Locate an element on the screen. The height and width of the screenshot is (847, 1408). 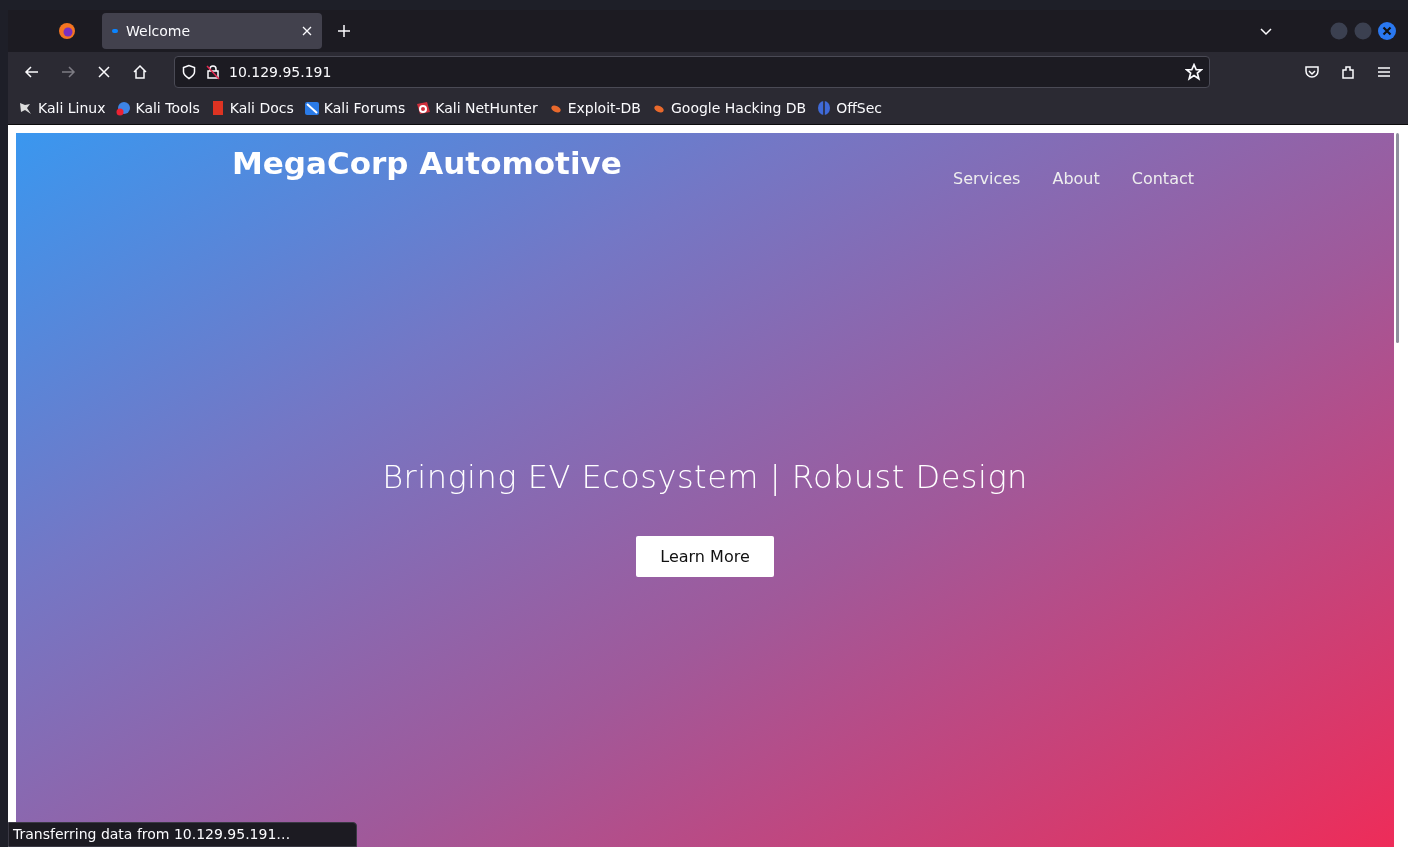
back-arrow-icon is located at coordinates (32, 72).